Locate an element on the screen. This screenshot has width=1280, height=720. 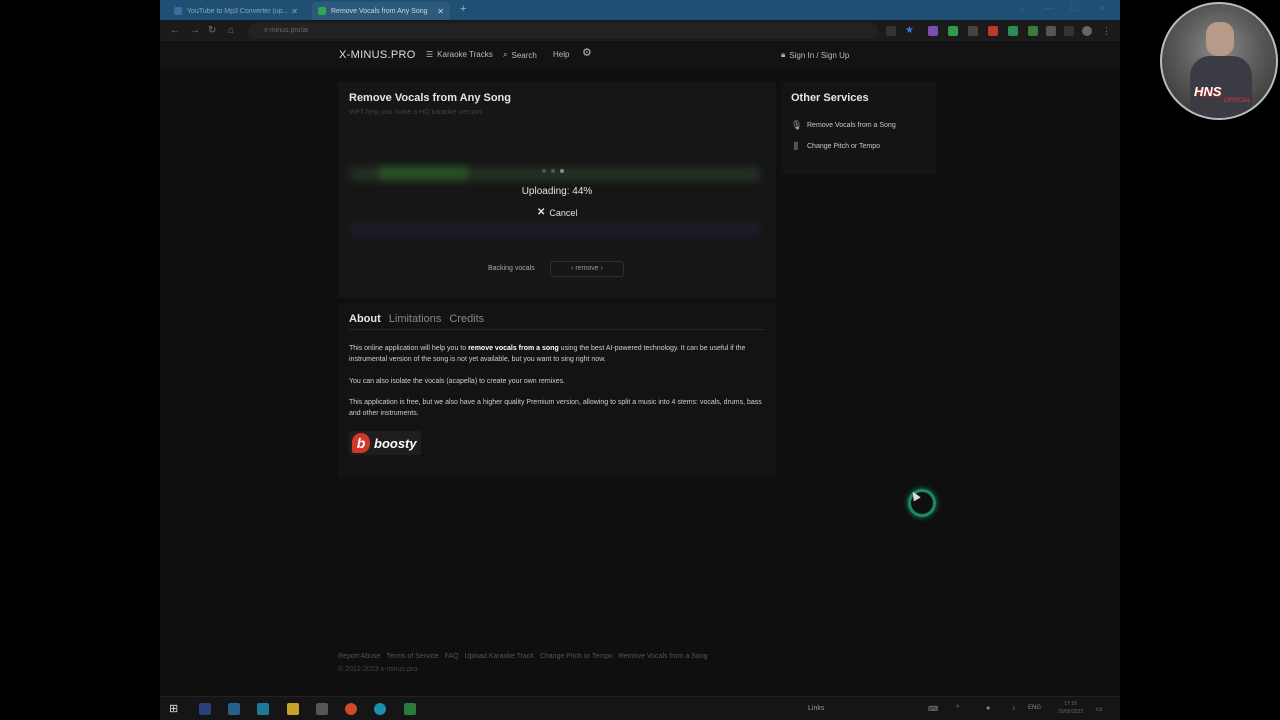
profile-icon is located at coordinates (1087, 31).